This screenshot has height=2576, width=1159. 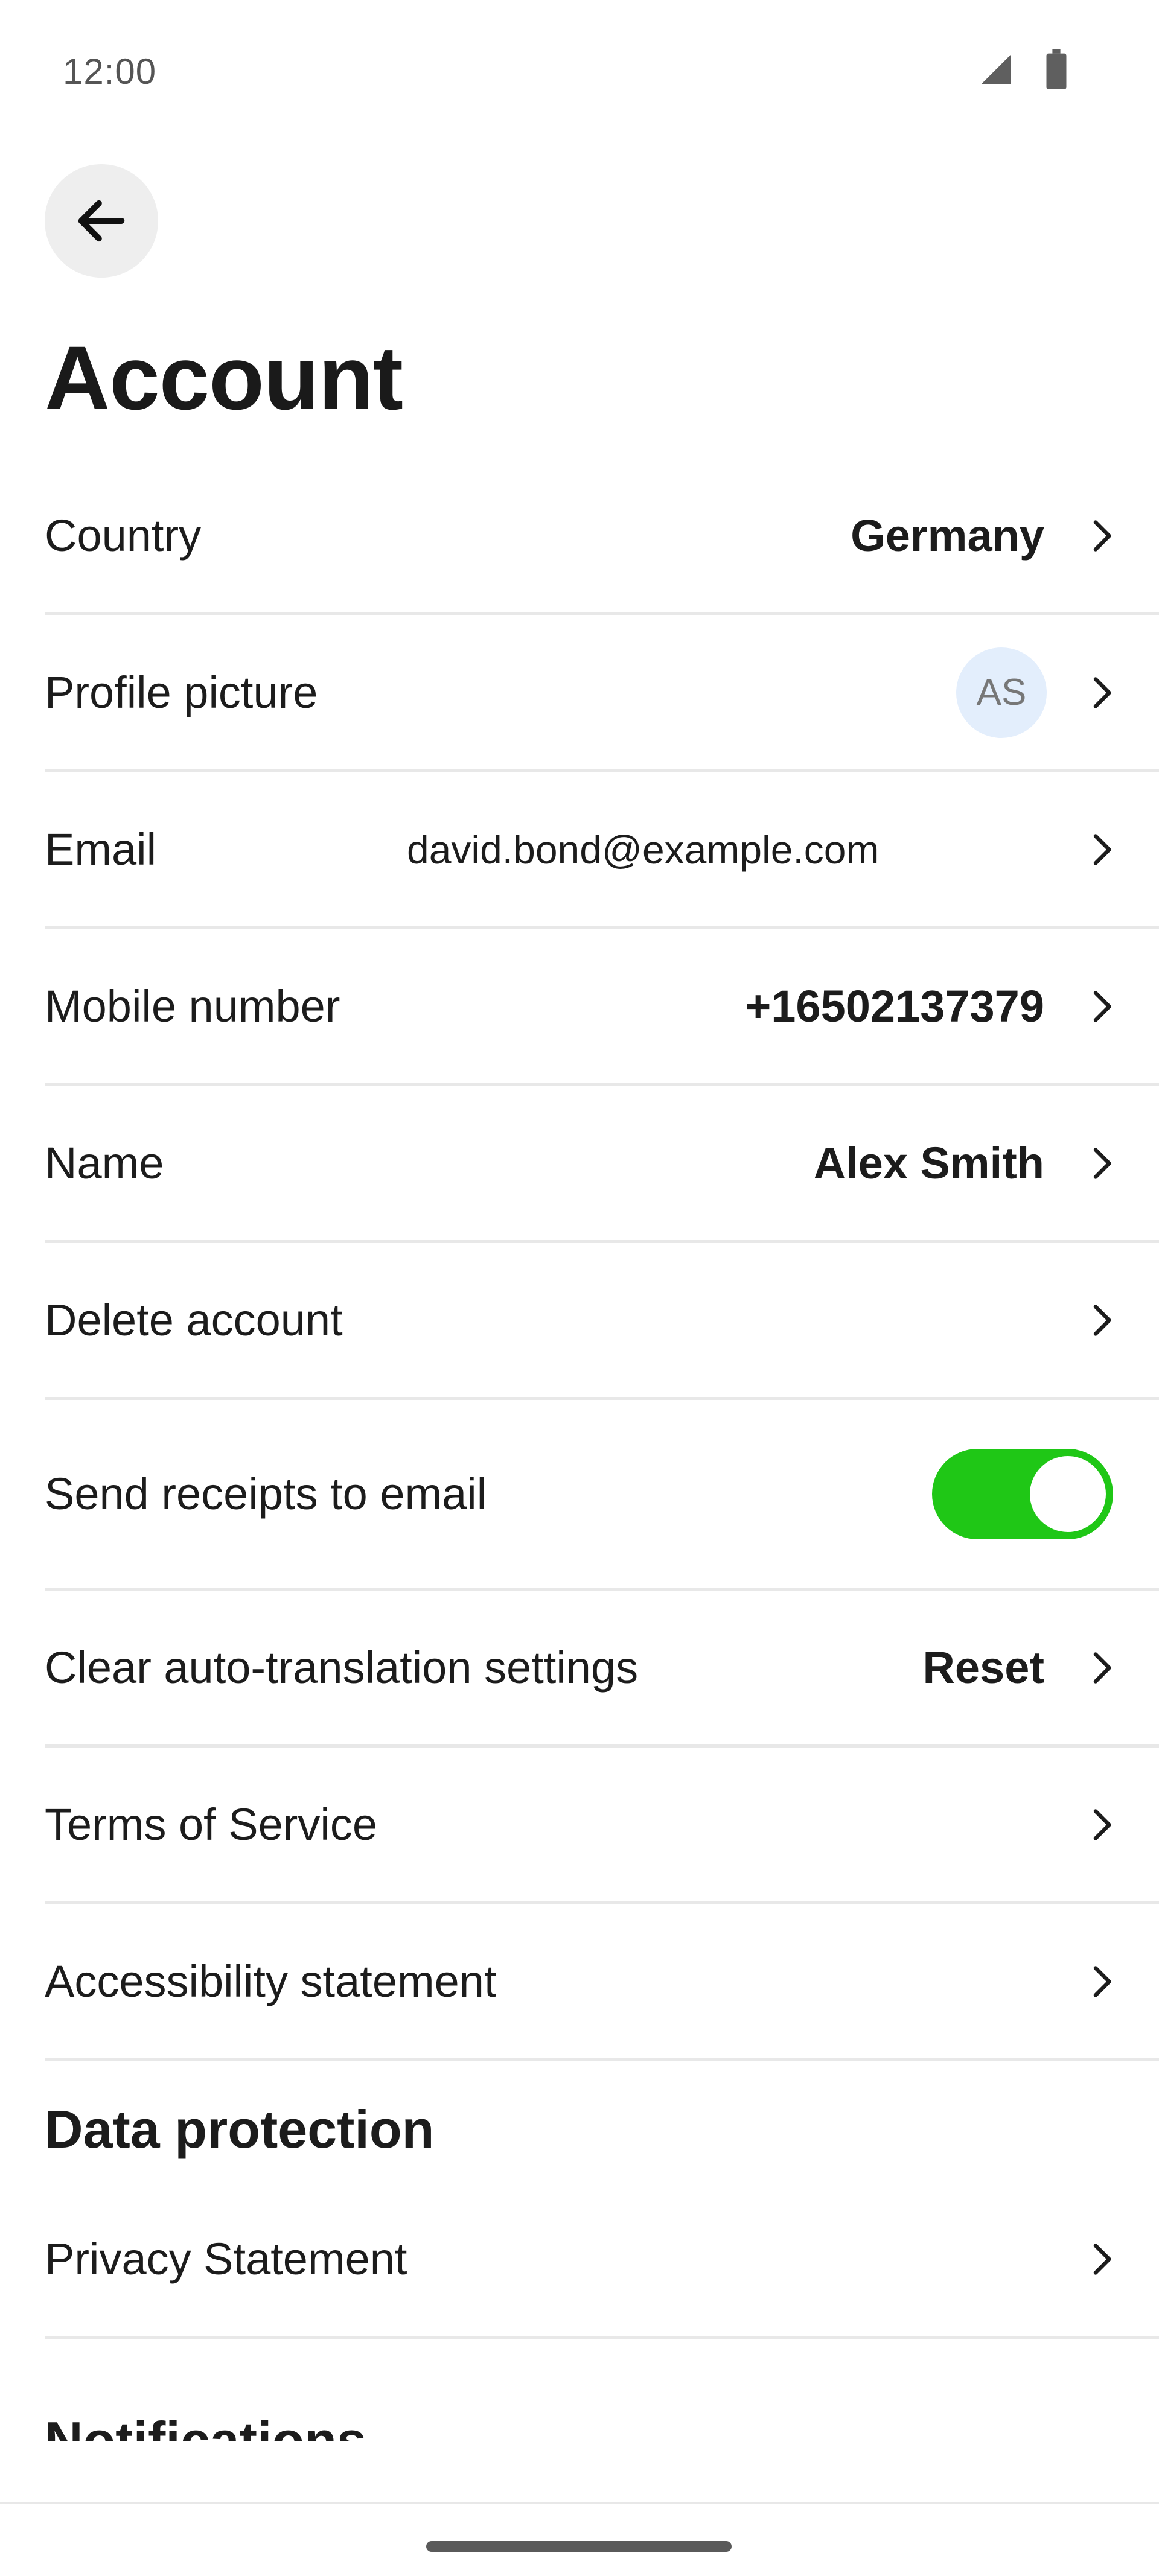 What do you see at coordinates (947, 535) in the screenshot?
I see `row-value: Germany` at bounding box center [947, 535].